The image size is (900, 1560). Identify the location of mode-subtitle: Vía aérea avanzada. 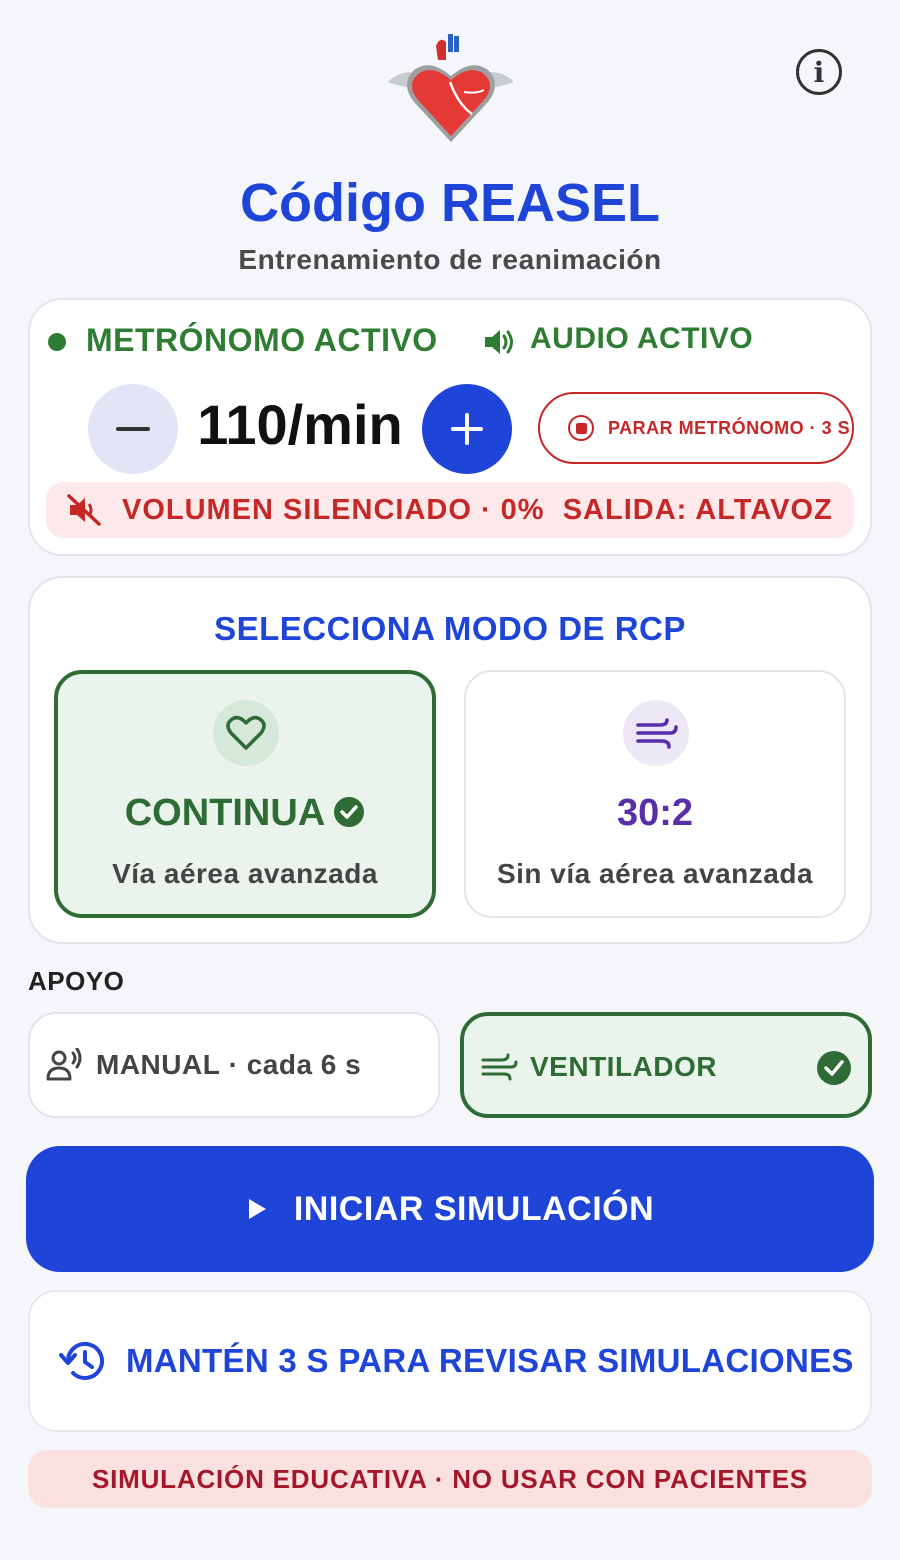
(245, 873).